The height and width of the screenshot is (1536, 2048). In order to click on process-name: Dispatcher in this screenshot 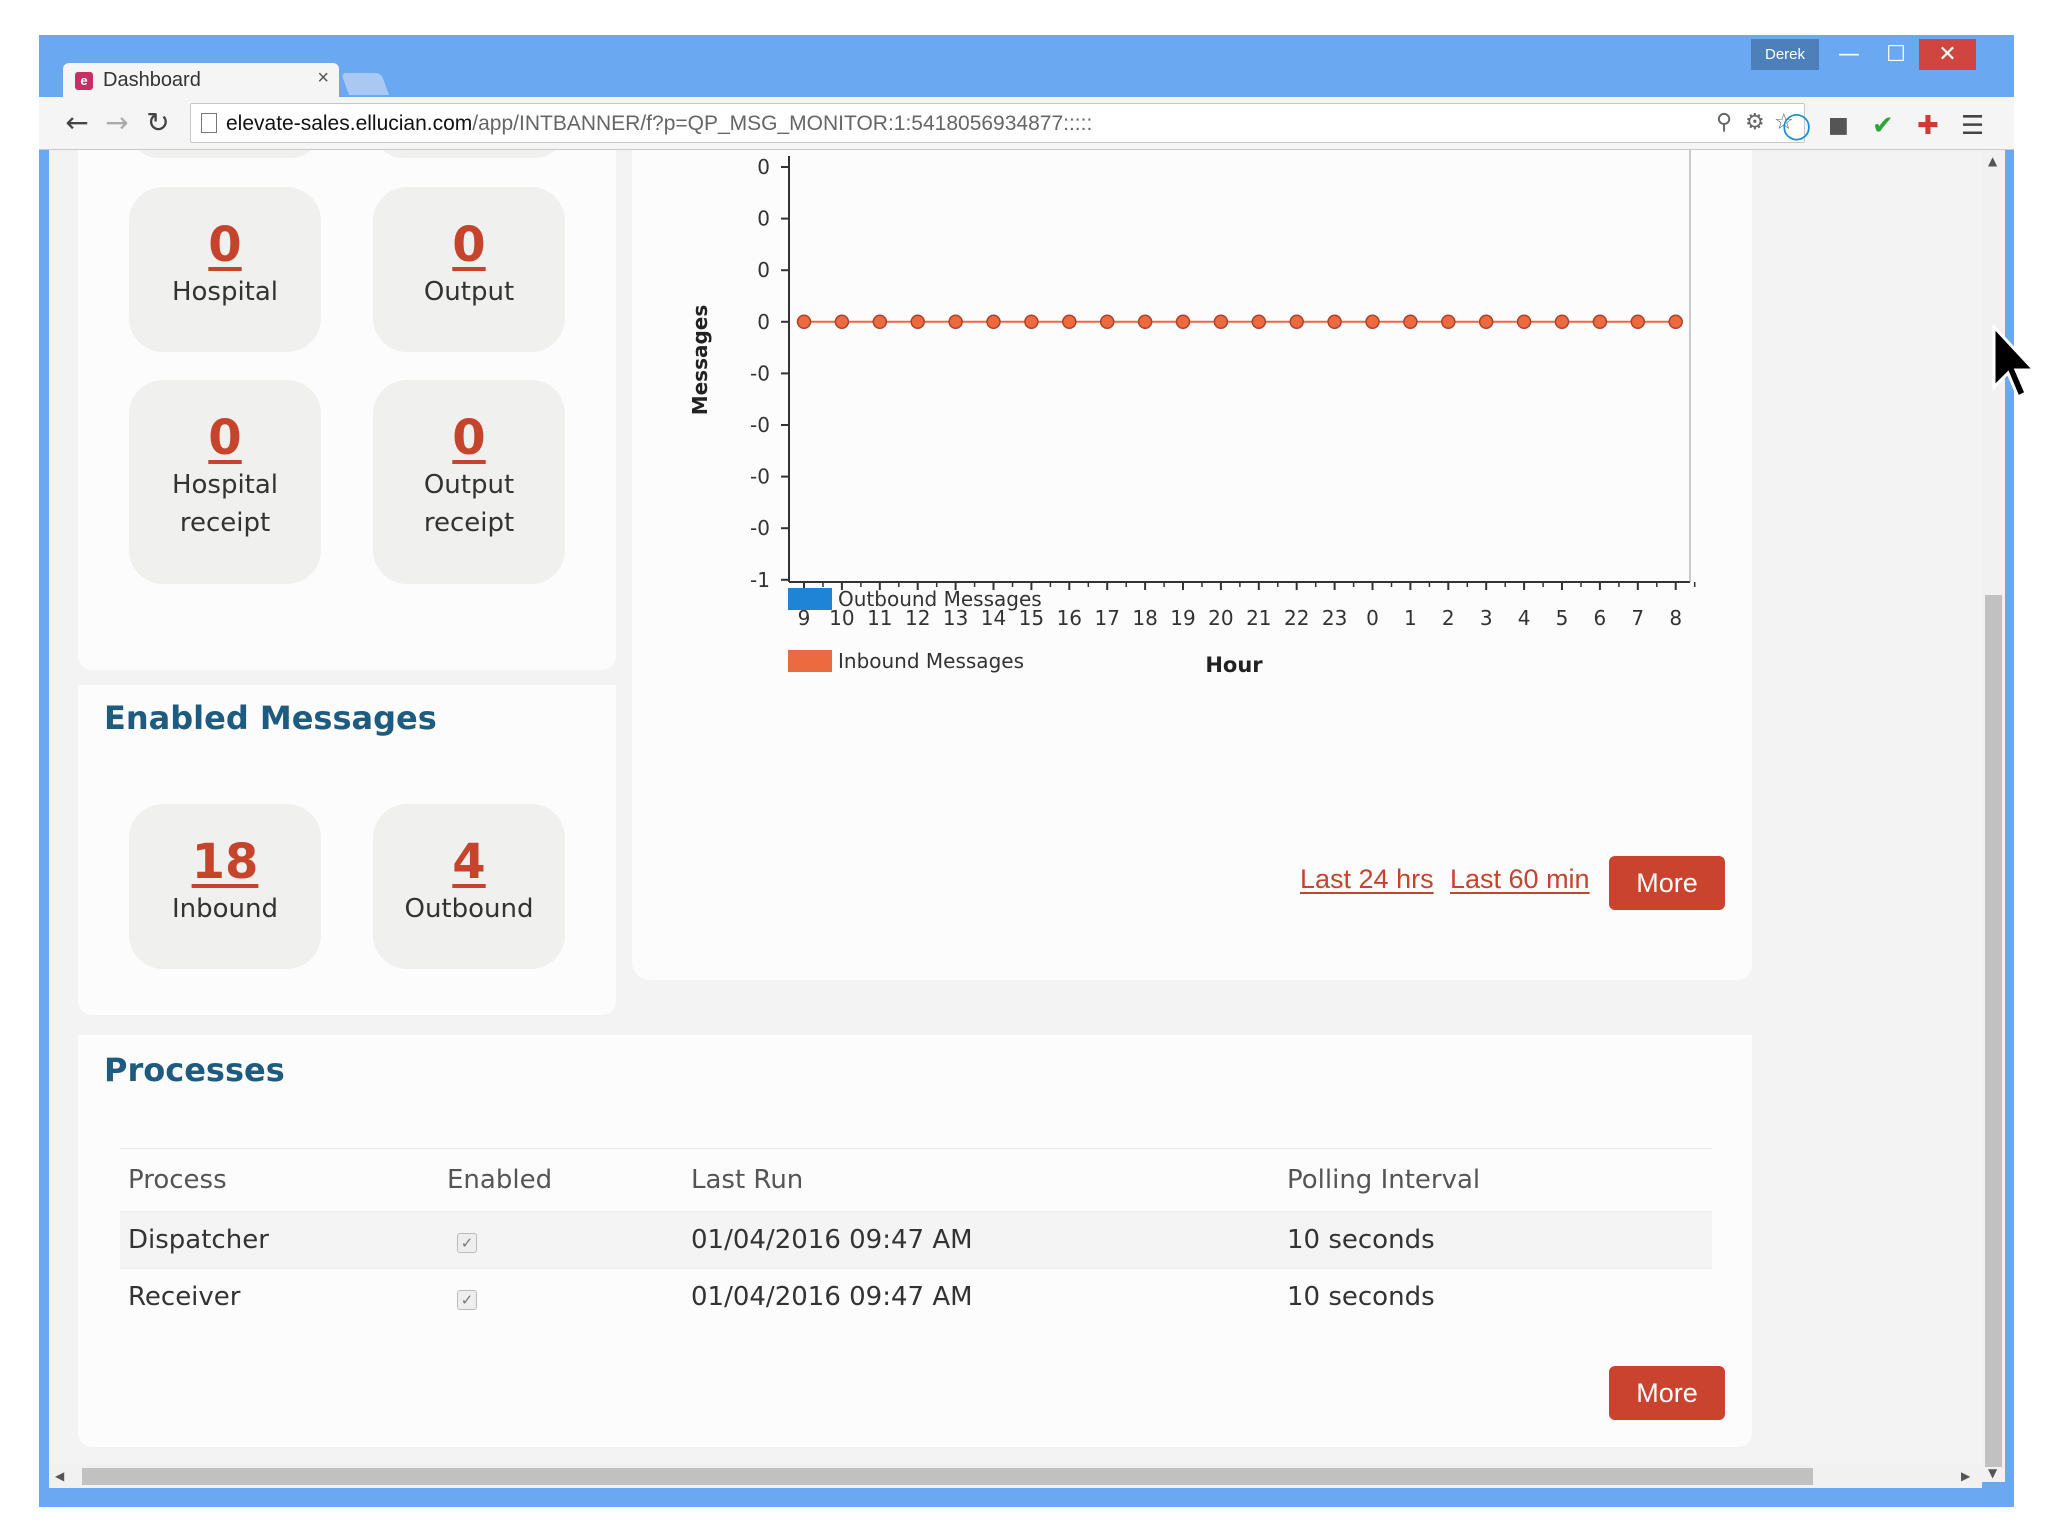, I will do `click(279, 1240)`.